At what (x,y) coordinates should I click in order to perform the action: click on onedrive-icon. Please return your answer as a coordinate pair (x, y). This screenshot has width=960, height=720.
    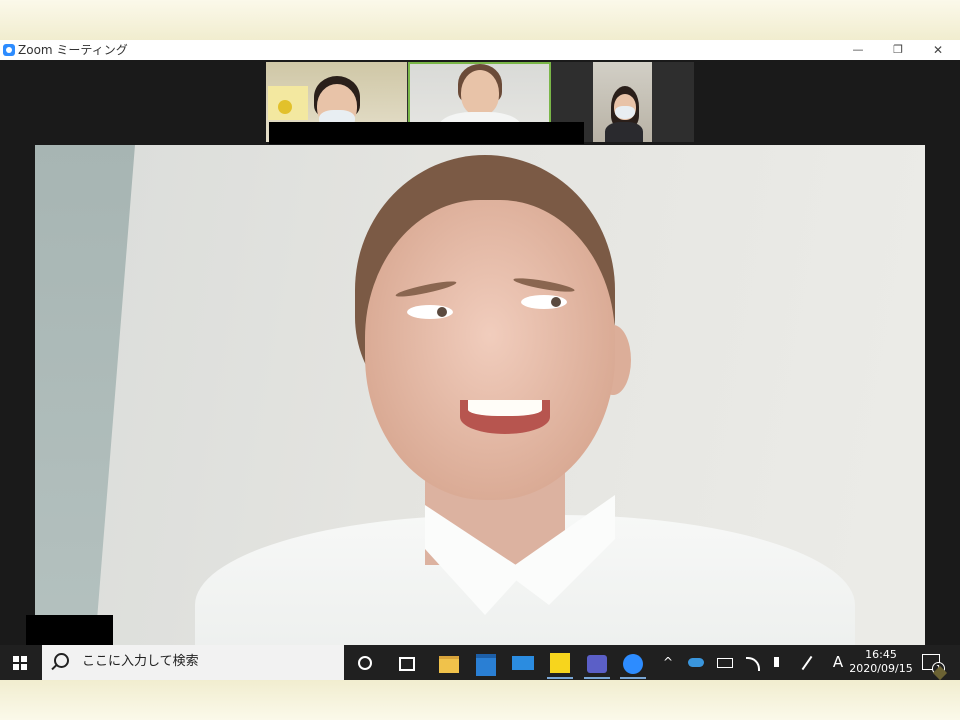
    Looking at the image, I should click on (696, 662).